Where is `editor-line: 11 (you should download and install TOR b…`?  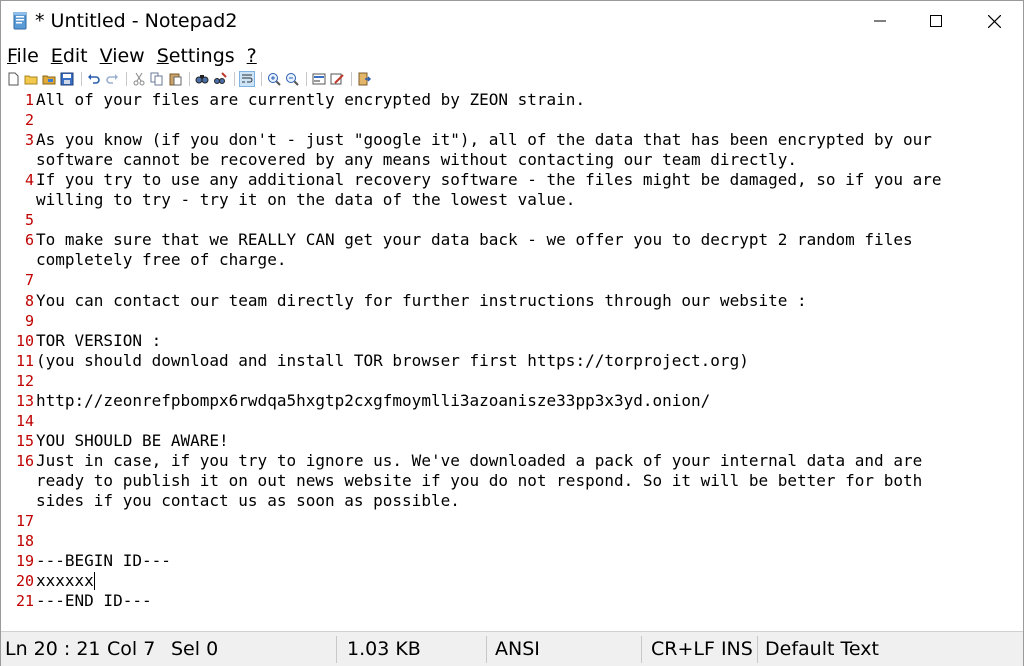 editor-line: 11 (you should download and install TOR b… is located at coordinates (501, 361).